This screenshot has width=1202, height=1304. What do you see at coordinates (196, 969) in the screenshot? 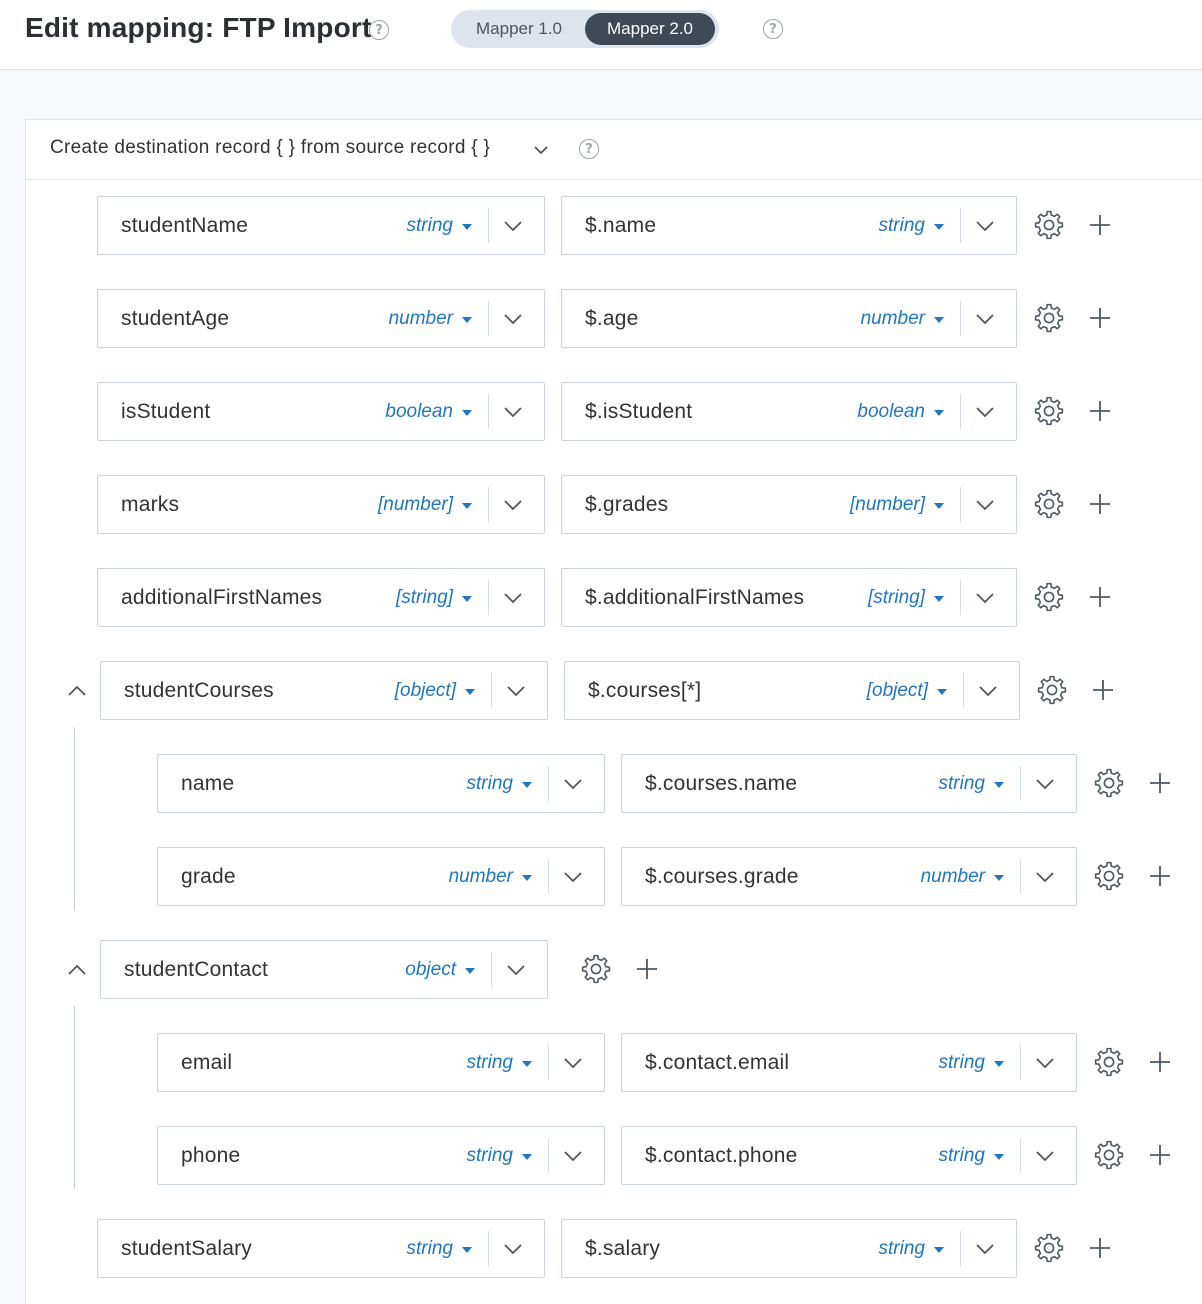
I see `destination-field-name: studentContact` at bounding box center [196, 969].